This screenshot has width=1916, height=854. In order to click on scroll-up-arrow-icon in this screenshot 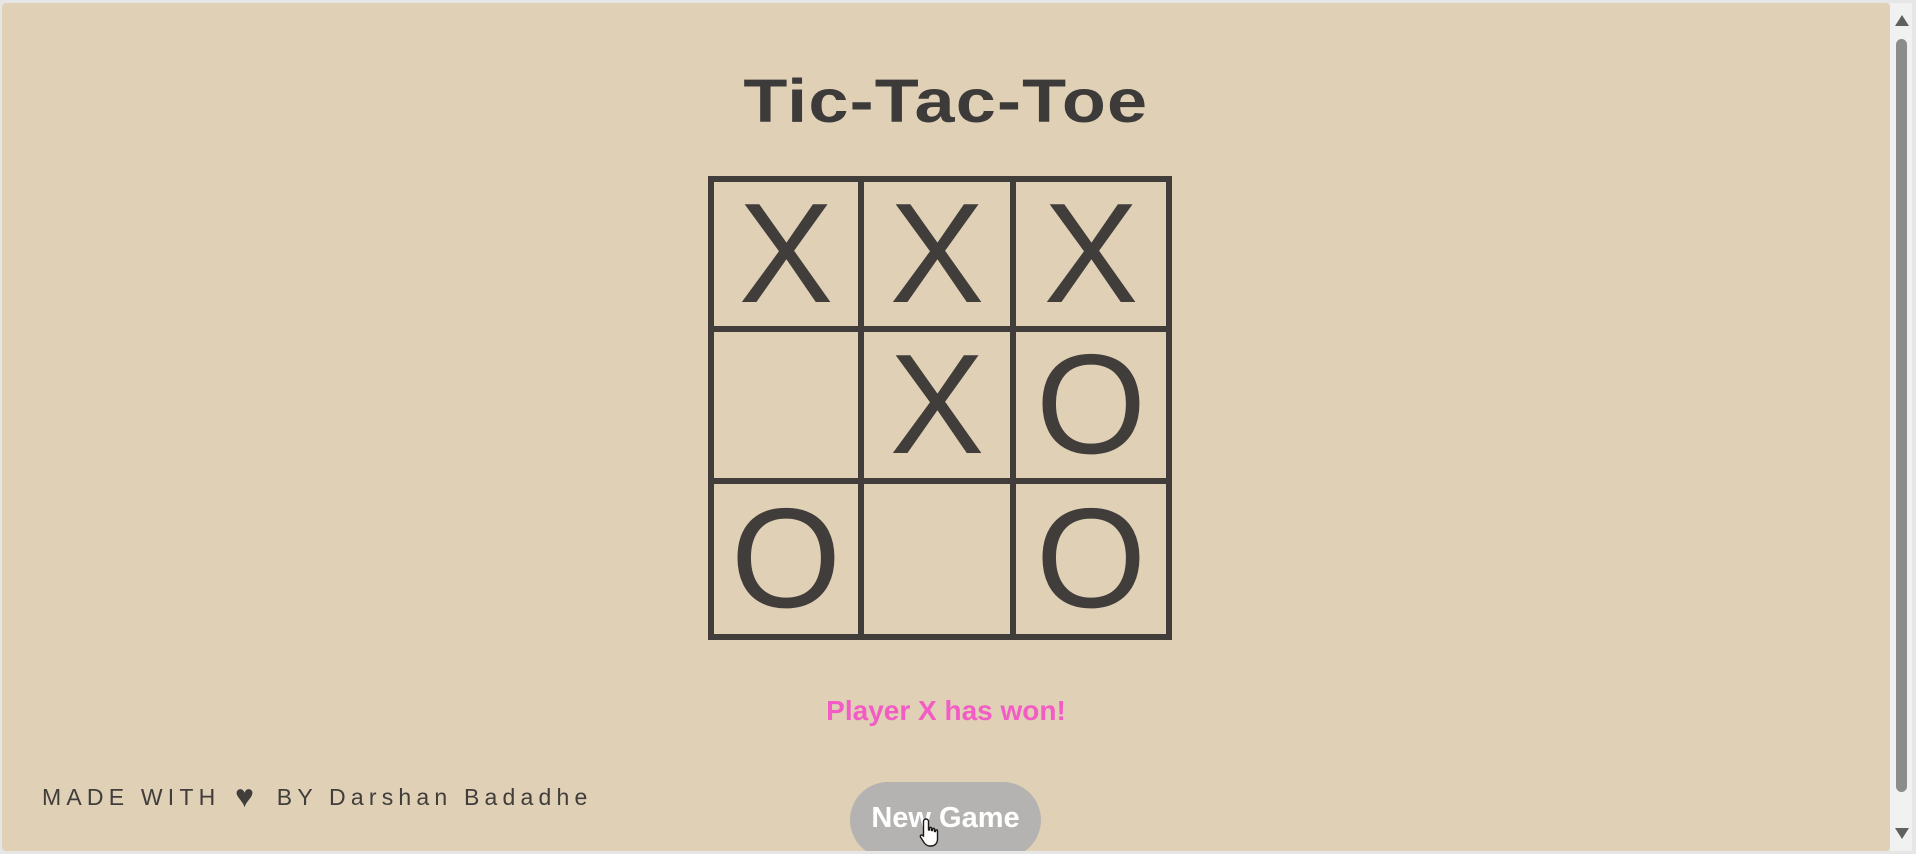, I will do `click(1902, 20)`.